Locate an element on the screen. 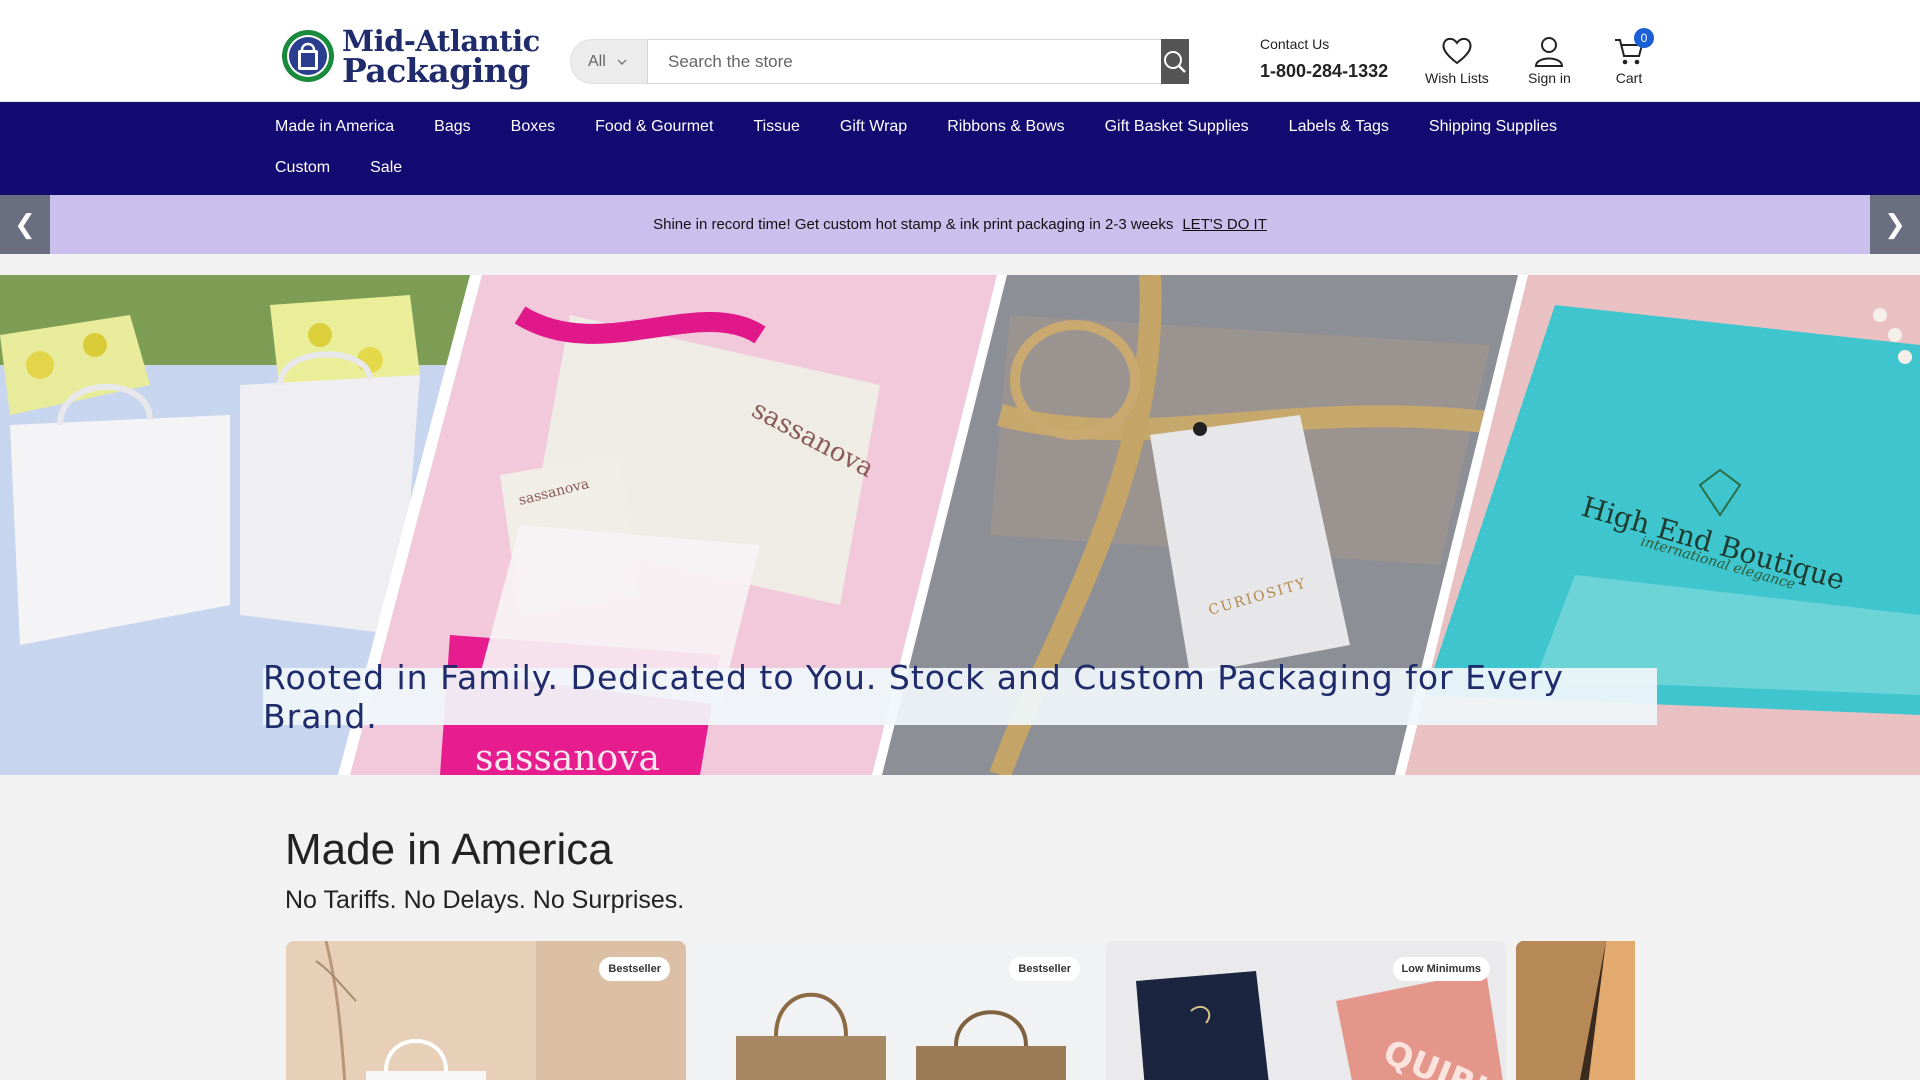  nav-item-ribbons-bows: Ribbons & Bows is located at coordinates (1005, 127).